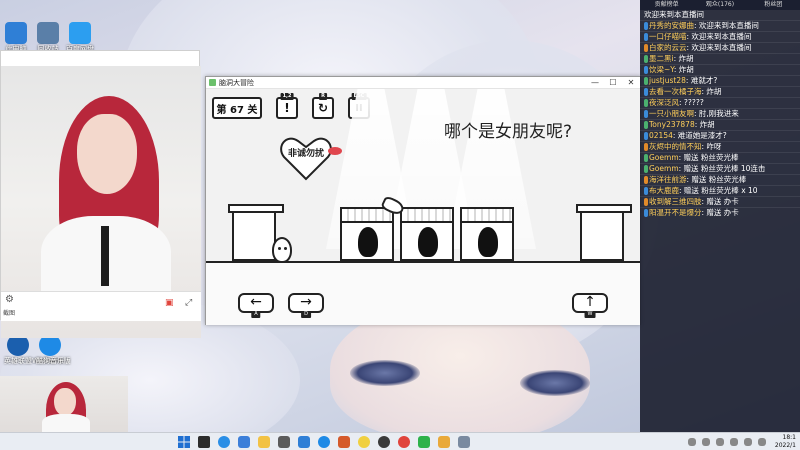 The height and width of the screenshot is (450, 800). Describe the element at coordinates (671, 25) in the screenshot. I see `chat-username: 丹秀的安娜曲` at that location.